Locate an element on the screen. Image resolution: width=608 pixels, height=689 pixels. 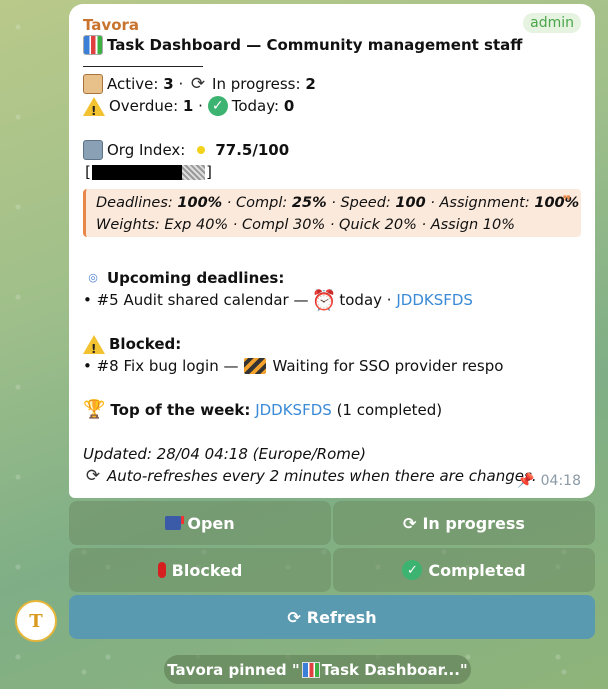
speed-label: Speed: is located at coordinates (365, 203).